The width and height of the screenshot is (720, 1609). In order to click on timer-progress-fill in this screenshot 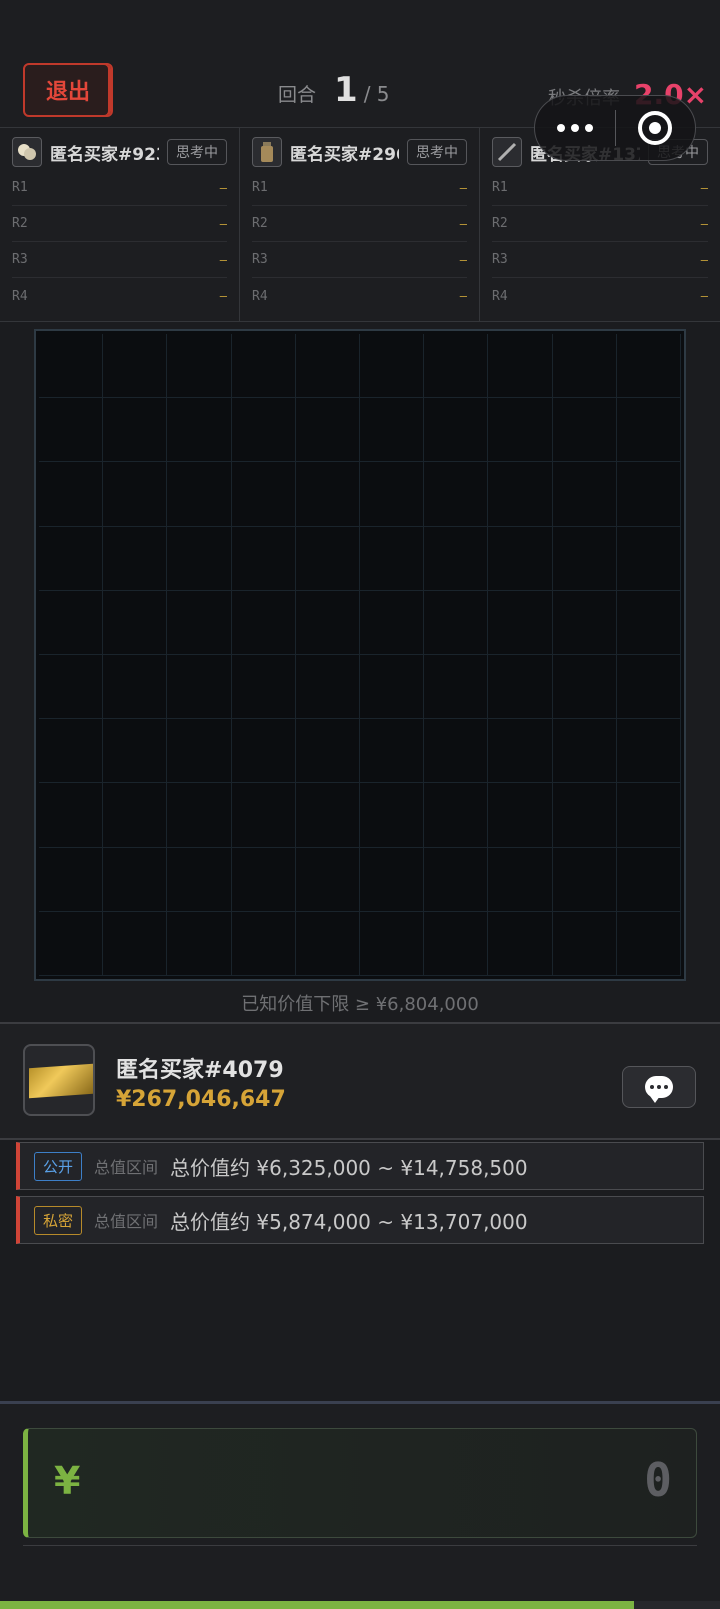, I will do `click(317, 1605)`.